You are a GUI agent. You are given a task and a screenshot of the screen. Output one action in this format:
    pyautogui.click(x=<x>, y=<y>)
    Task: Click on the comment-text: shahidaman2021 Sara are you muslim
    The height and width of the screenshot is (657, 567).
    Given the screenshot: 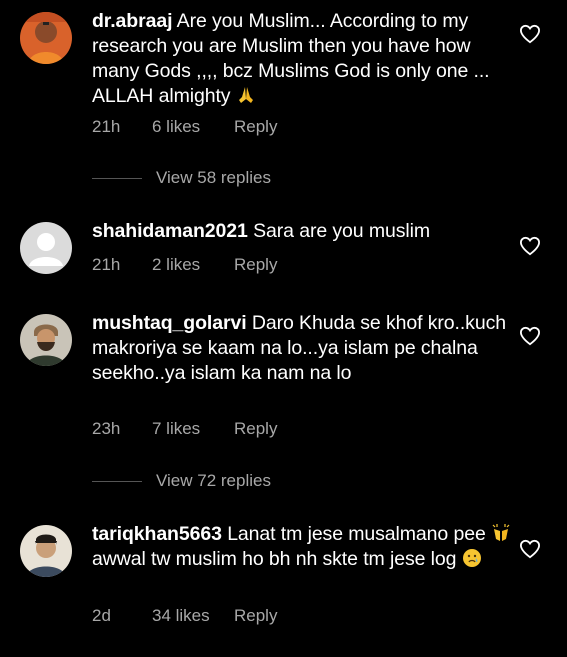 What is the action you would take?
    pyautogui.click(x=302, y=231)
    